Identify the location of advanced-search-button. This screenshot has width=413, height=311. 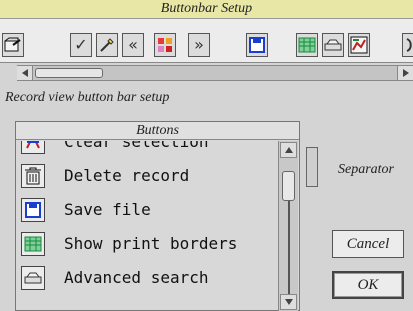
(333, 45).